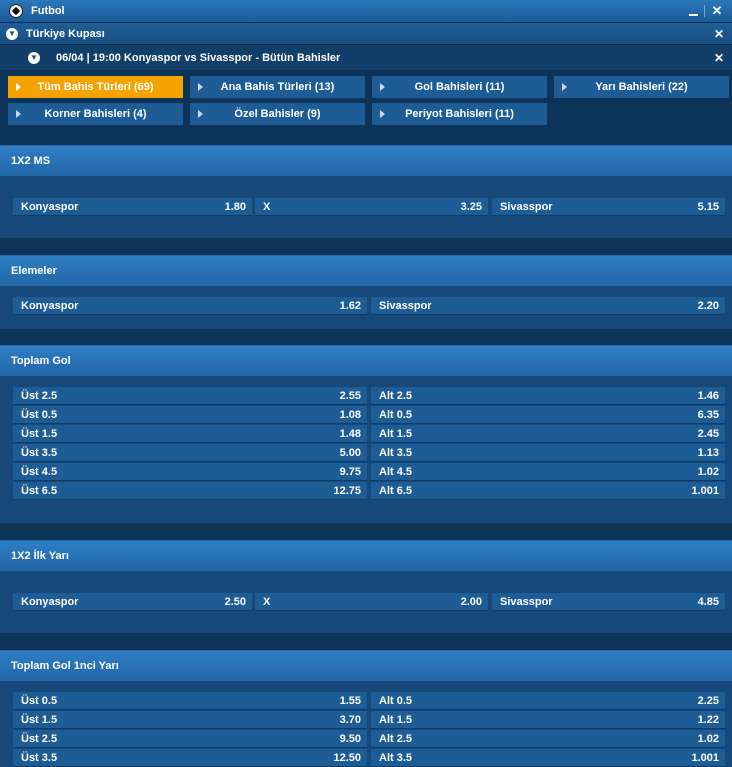 The height and width of the screenshot is (767, 732). I want to click on market-title: Elemeler, so click(366, 271).